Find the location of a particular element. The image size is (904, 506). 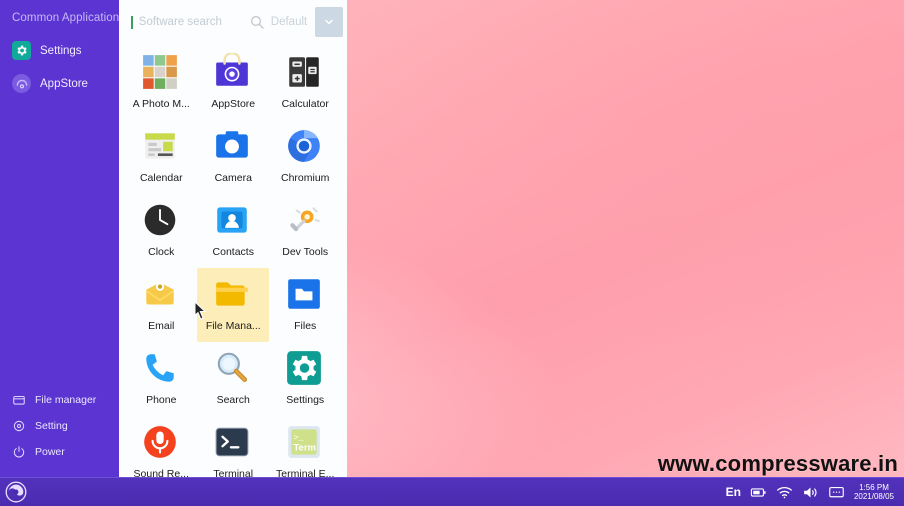

app-item-search: Search is located at coordinates (233, 379).